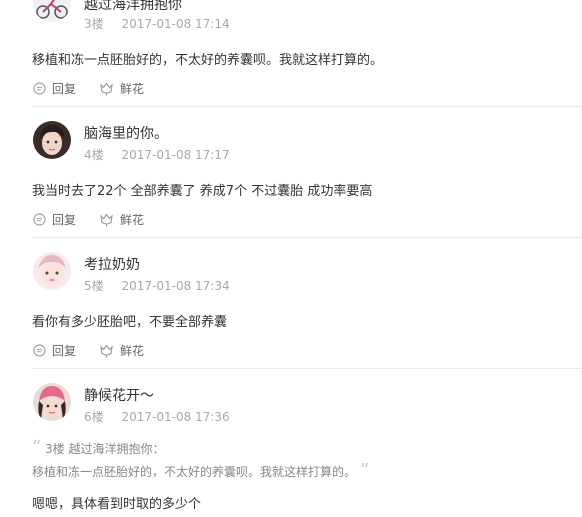  What do you see at coordinates (175, 286) in the screenshot?
I see `timestamp: 2017-01-08 17:34` at bounding box center [175, 286].